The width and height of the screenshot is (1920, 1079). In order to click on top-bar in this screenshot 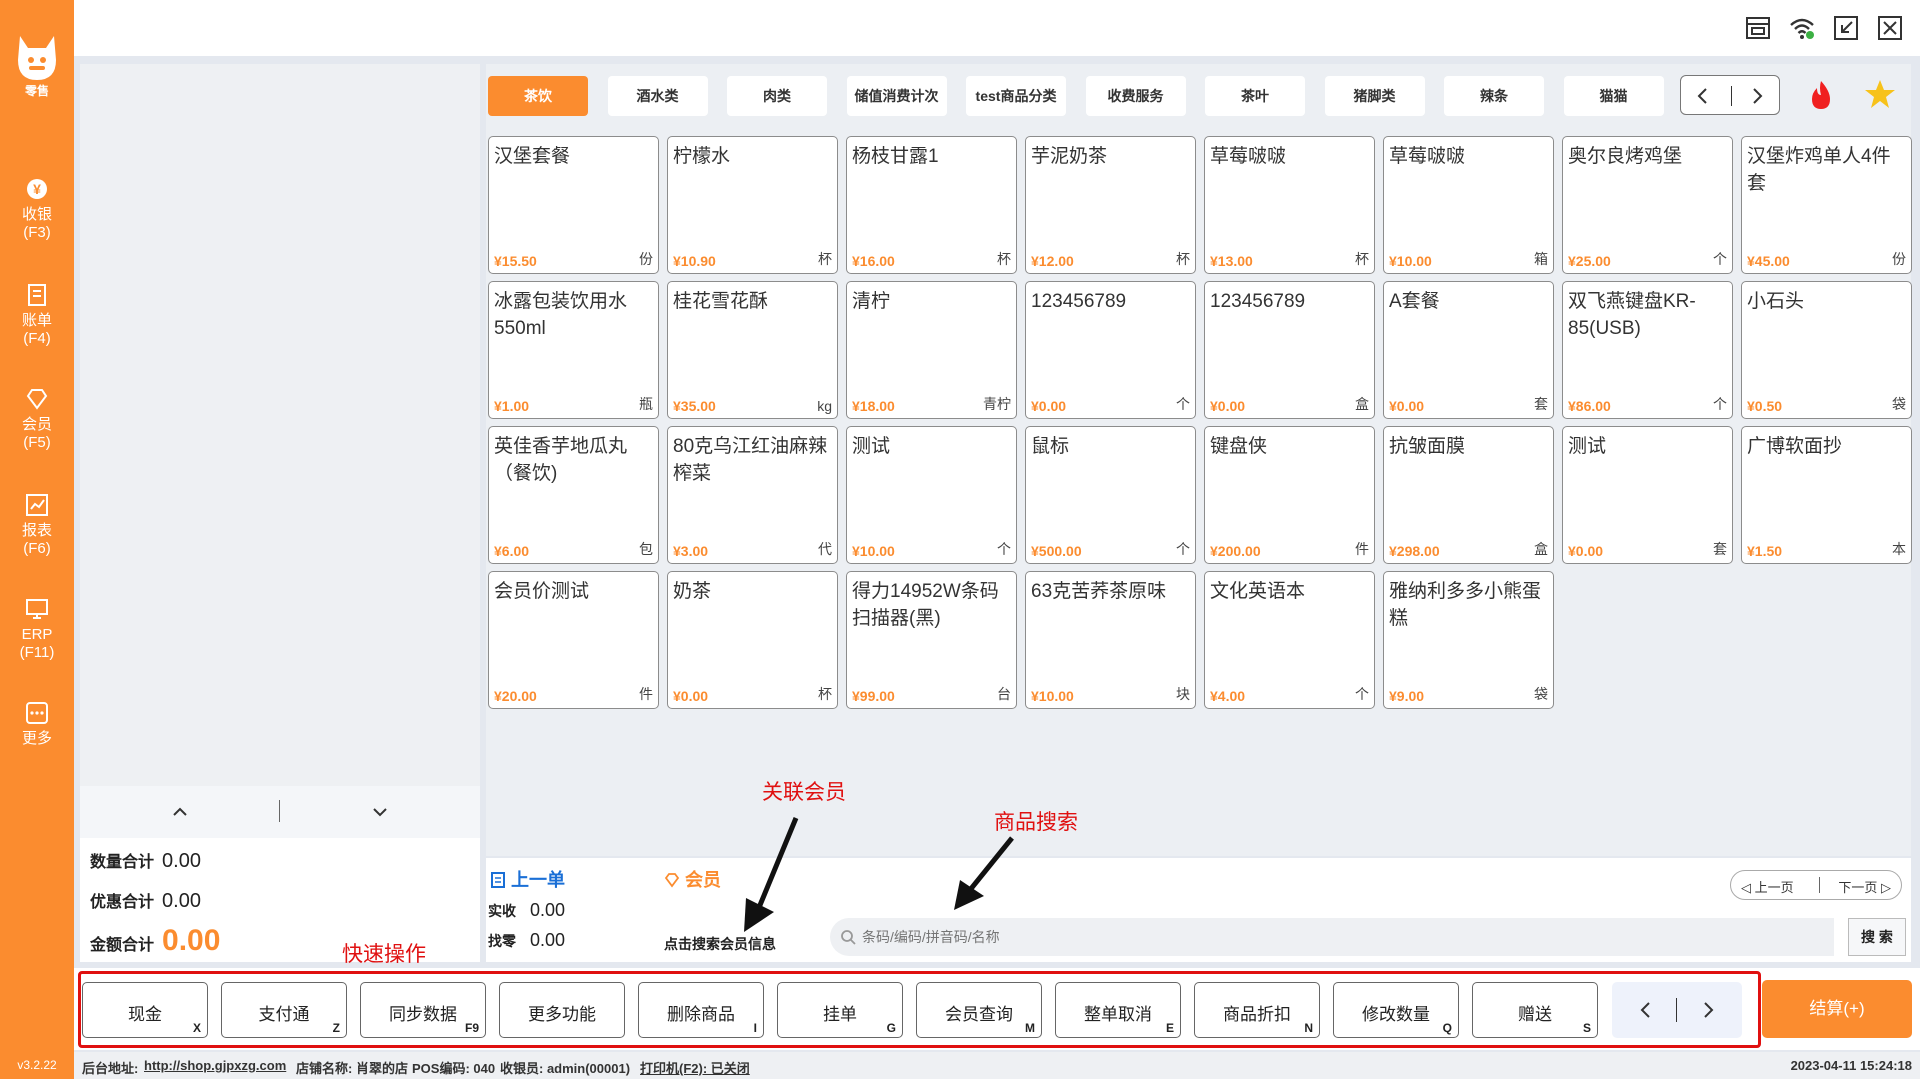, I will do `click(997, 28)`.